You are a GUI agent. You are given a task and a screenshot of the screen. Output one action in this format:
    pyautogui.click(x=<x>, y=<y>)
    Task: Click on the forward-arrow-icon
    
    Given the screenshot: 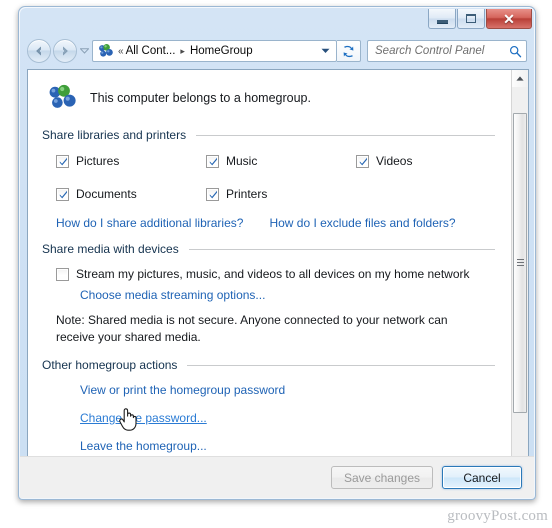 What is the action you would take?
    pyautogui.click(x=65, y=51)
    